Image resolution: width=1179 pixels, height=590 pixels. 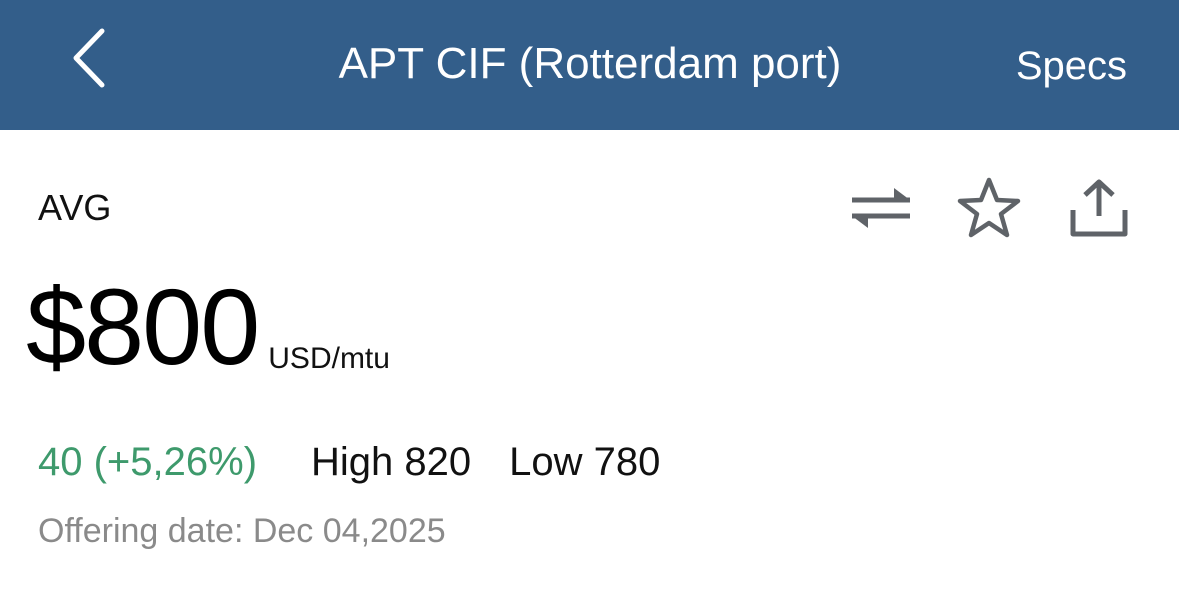 I want to click on offering-date: Offering date: Dec 04,2025, so click(x=242, y=531).